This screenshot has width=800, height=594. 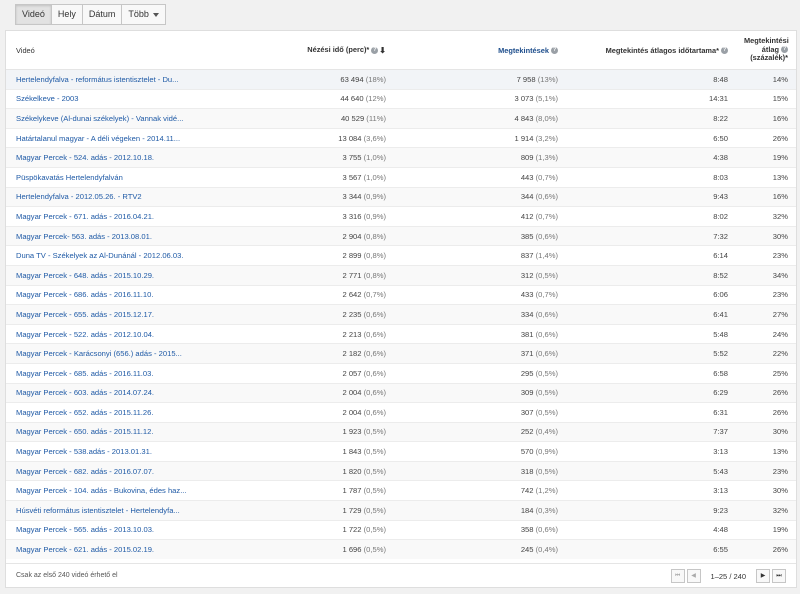 What do you see at coordinates (527, 197) in the screenshot?
I see `views-value: 344` at bounding box center [527, 197].